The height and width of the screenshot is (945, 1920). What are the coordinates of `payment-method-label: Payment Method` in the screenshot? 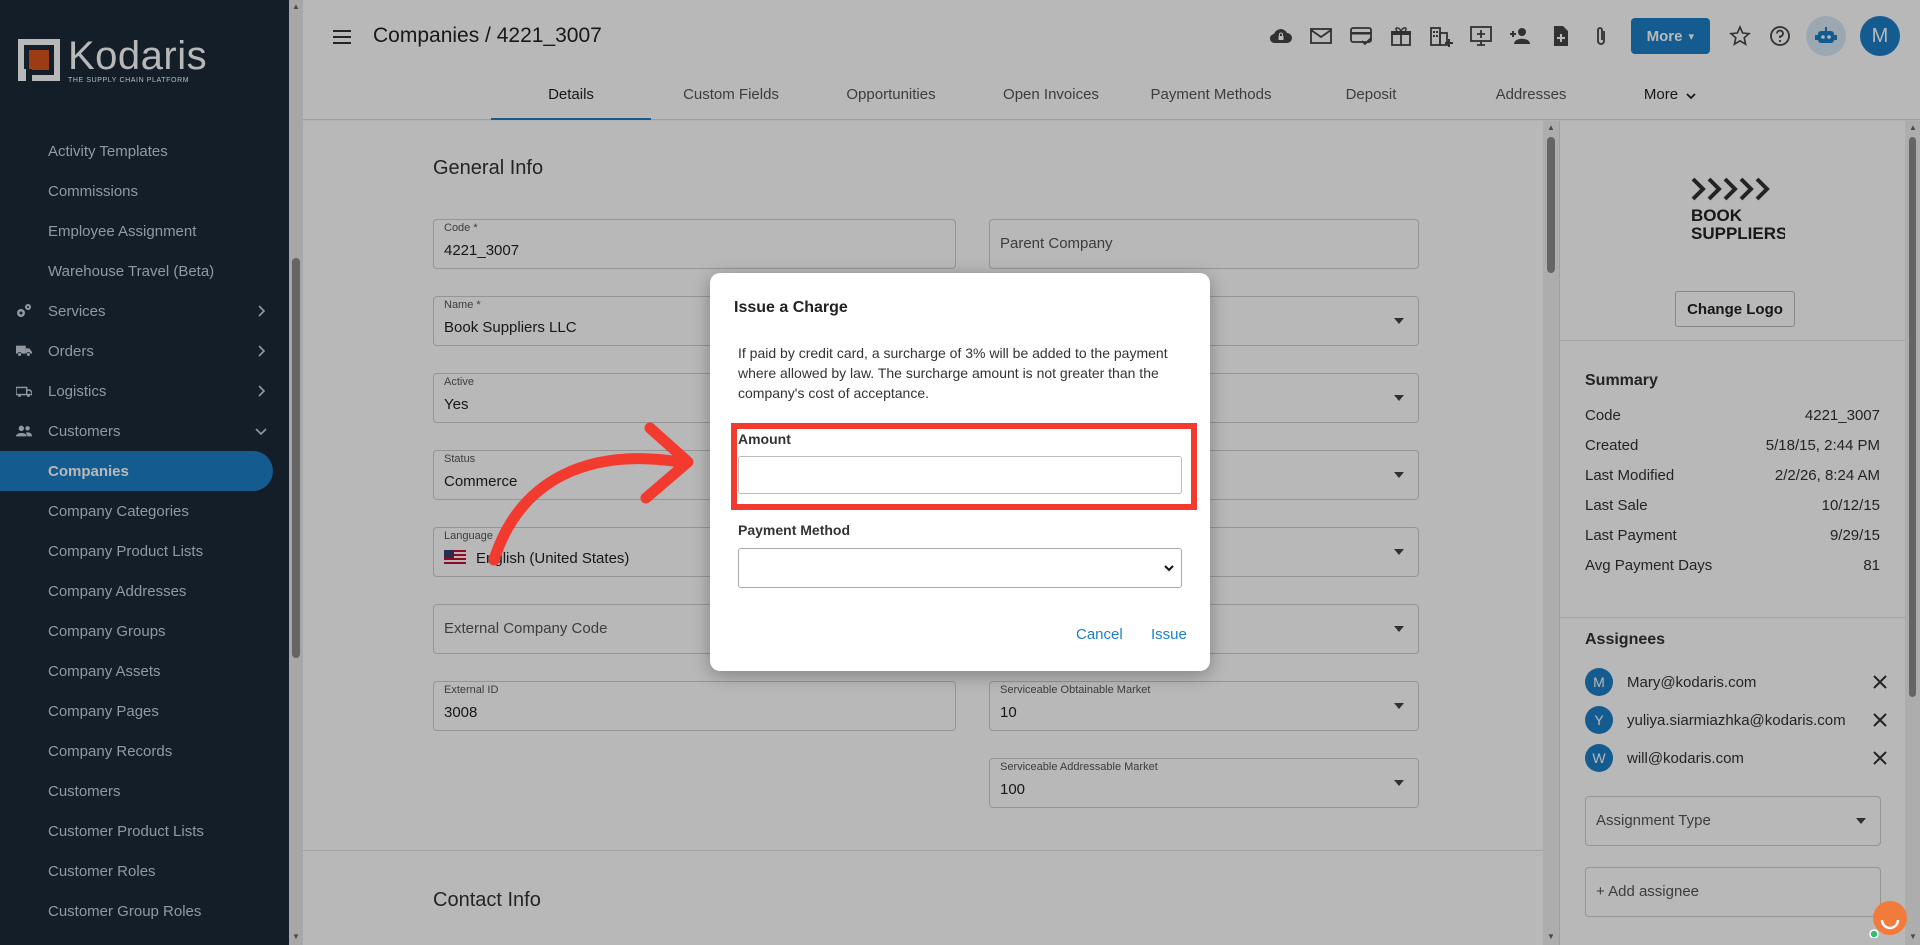 It's located at (794, 530).